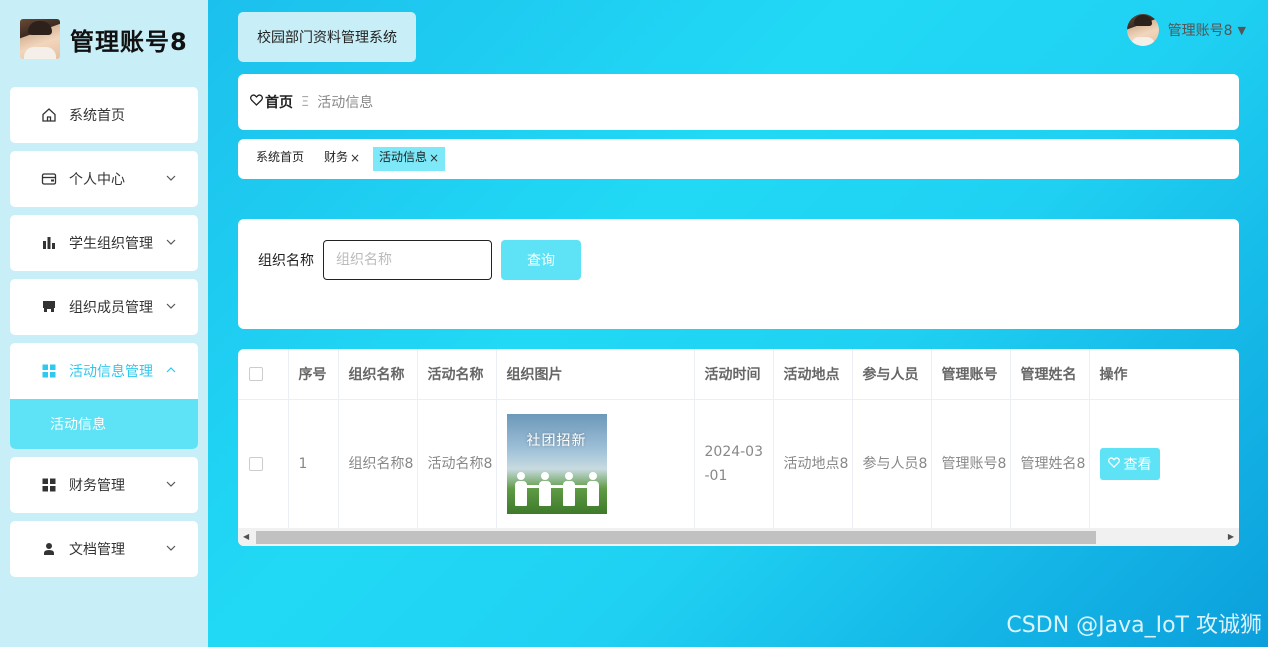 The height and width of the screenshot is (647, 1268). What do you see at coordinates (738, 274) in the screenshot?
I see `search-panel: 组织名称 查询` at bounding box center [738, 274].